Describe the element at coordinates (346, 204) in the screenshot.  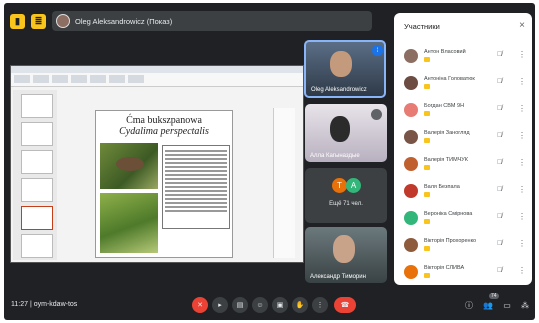
I see `more-participants-label: Ещё 71 чел.` at that location.